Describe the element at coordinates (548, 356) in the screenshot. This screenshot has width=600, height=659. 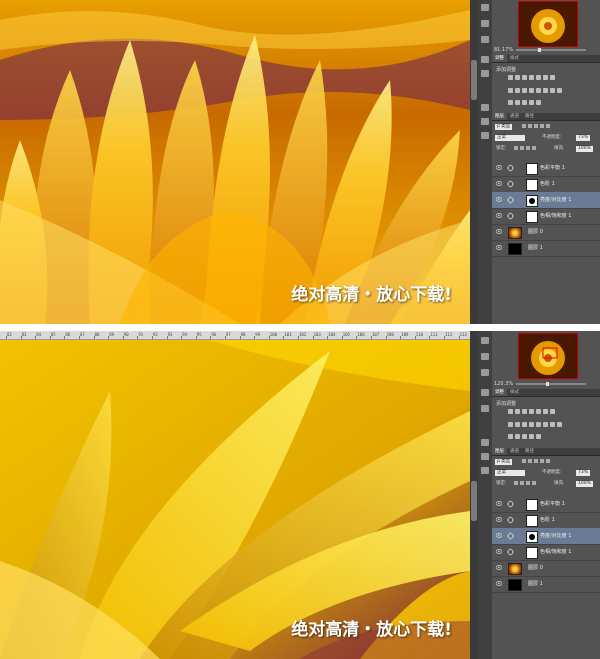
I see `navigator-thumbnail` at that location.